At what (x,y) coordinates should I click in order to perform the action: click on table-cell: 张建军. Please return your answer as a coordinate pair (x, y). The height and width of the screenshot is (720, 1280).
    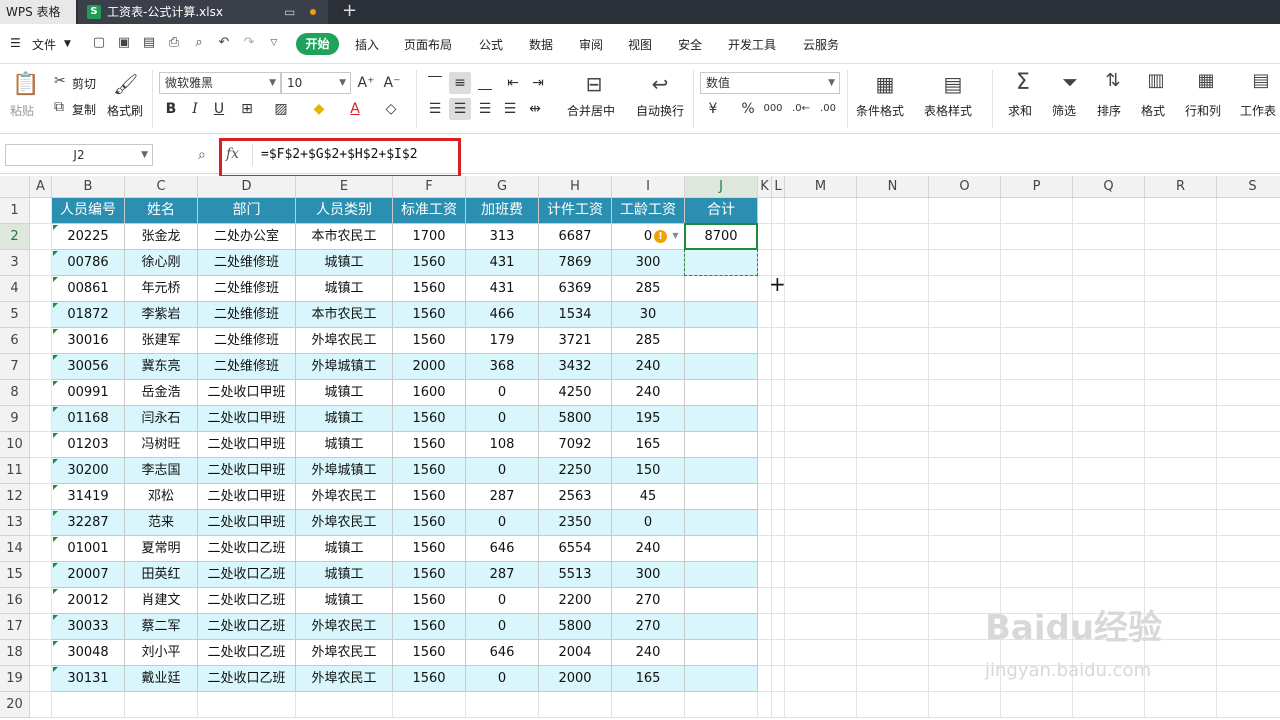
    Looking at the image, I should click on (161, 341).